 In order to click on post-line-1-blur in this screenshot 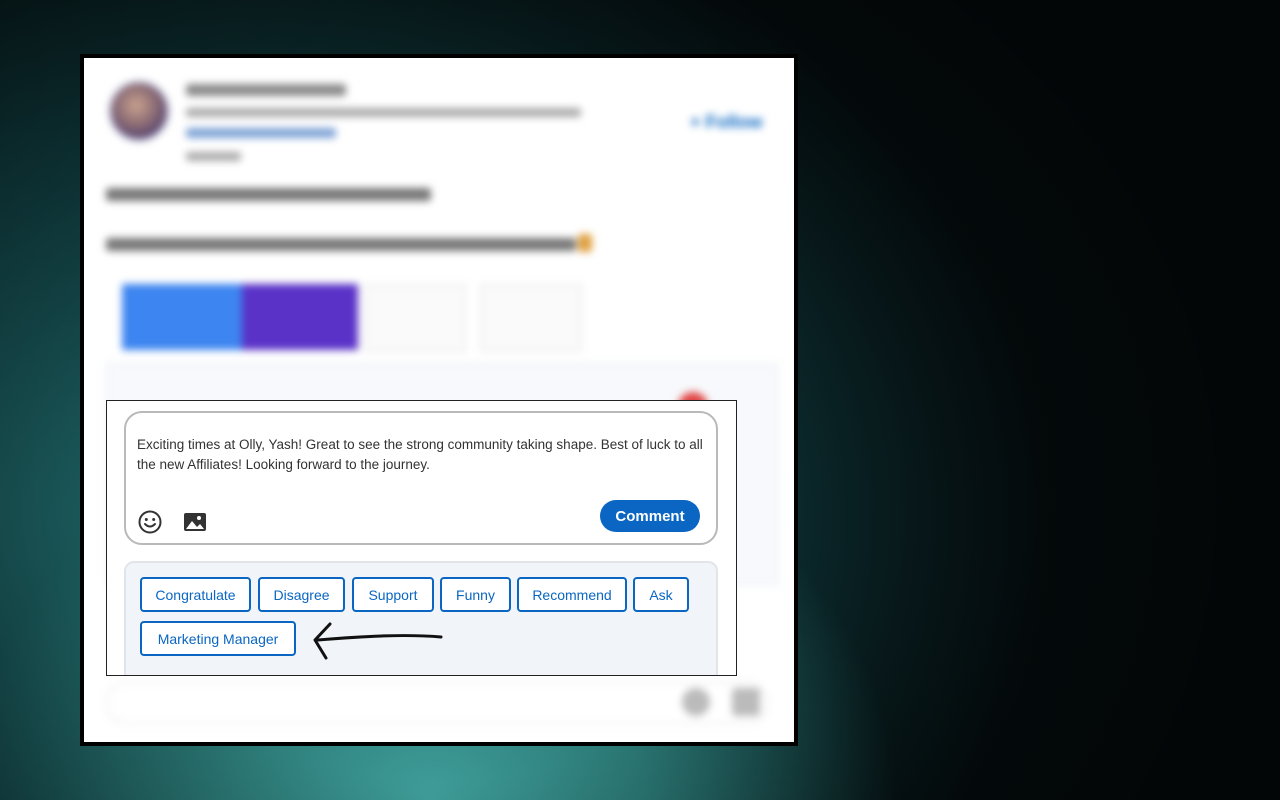, I will do `click(268, 194)`.